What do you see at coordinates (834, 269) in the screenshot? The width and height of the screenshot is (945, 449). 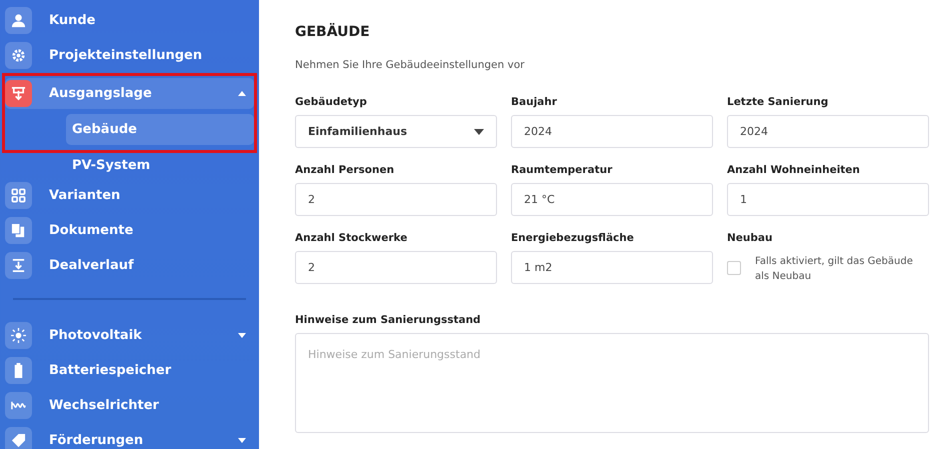 I see `checkbox-description: Falls aktiviert, gilt das Gebäude als Neubau` at bounding box center [834, 269].